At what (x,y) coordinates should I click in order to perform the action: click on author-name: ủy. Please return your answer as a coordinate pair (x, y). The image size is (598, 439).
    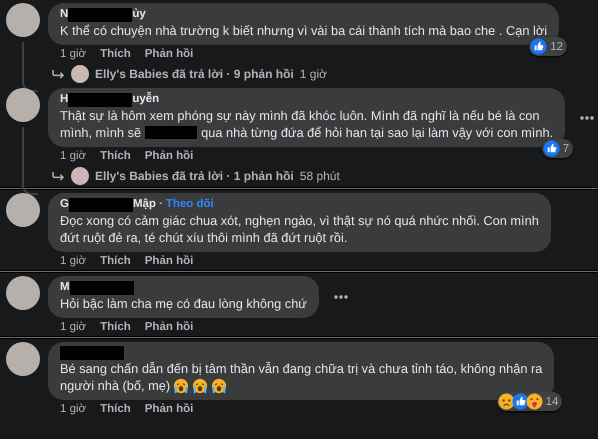
    Looking at the image, I should click on (139, 14).